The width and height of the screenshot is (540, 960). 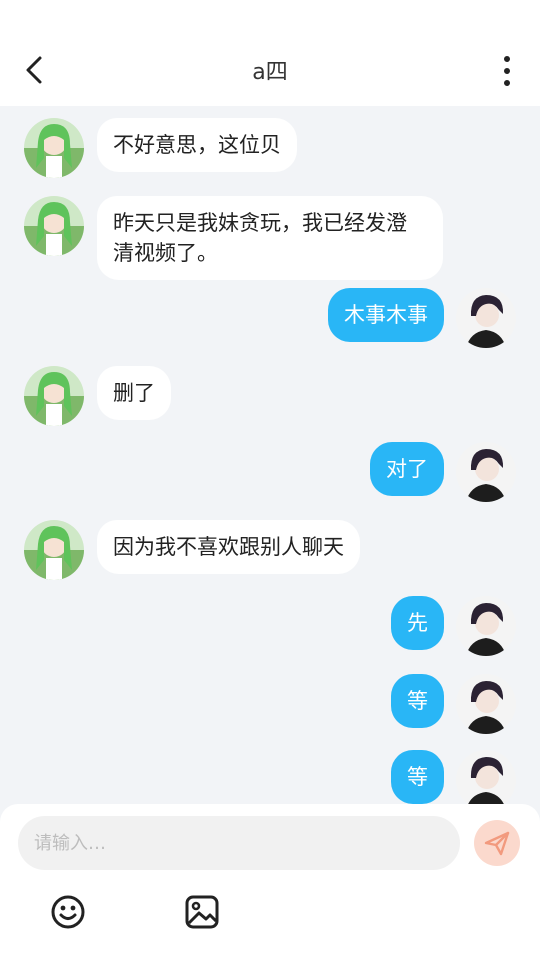 I want to click on message-bubble: 因为我不喜欢跟别人聊天, so click(x=228, y=547).